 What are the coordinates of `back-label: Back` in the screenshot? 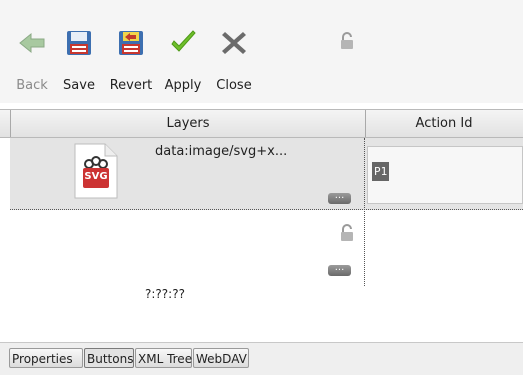 It's located at (32, 85).